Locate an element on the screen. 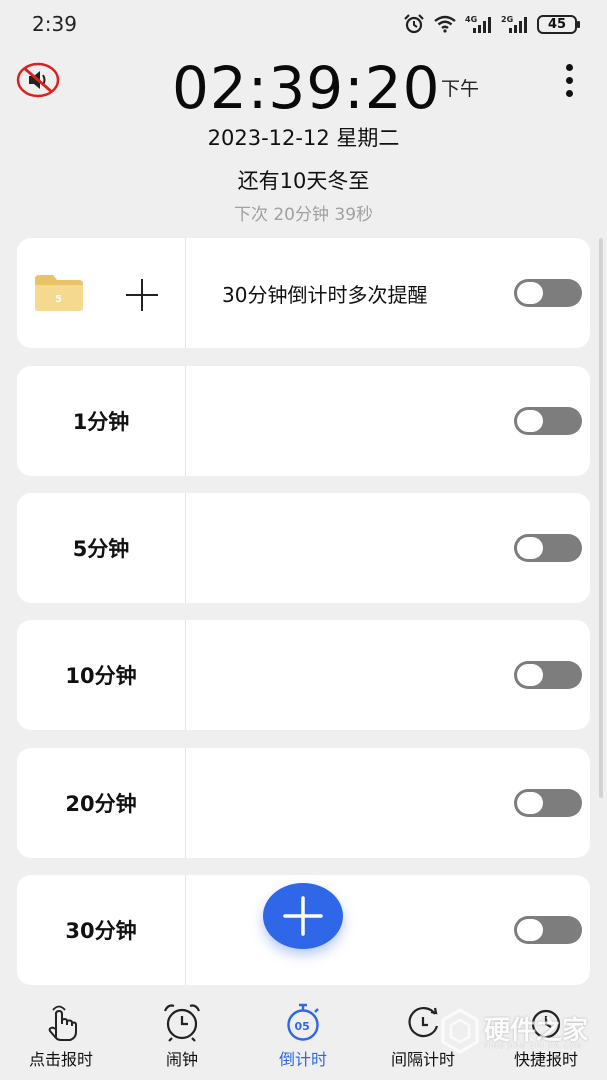 Image resolution: width=607 pixels, height=1080 pixels. nav-item-tap-announce: 点击报时 is located at coordinates (61, 1035).